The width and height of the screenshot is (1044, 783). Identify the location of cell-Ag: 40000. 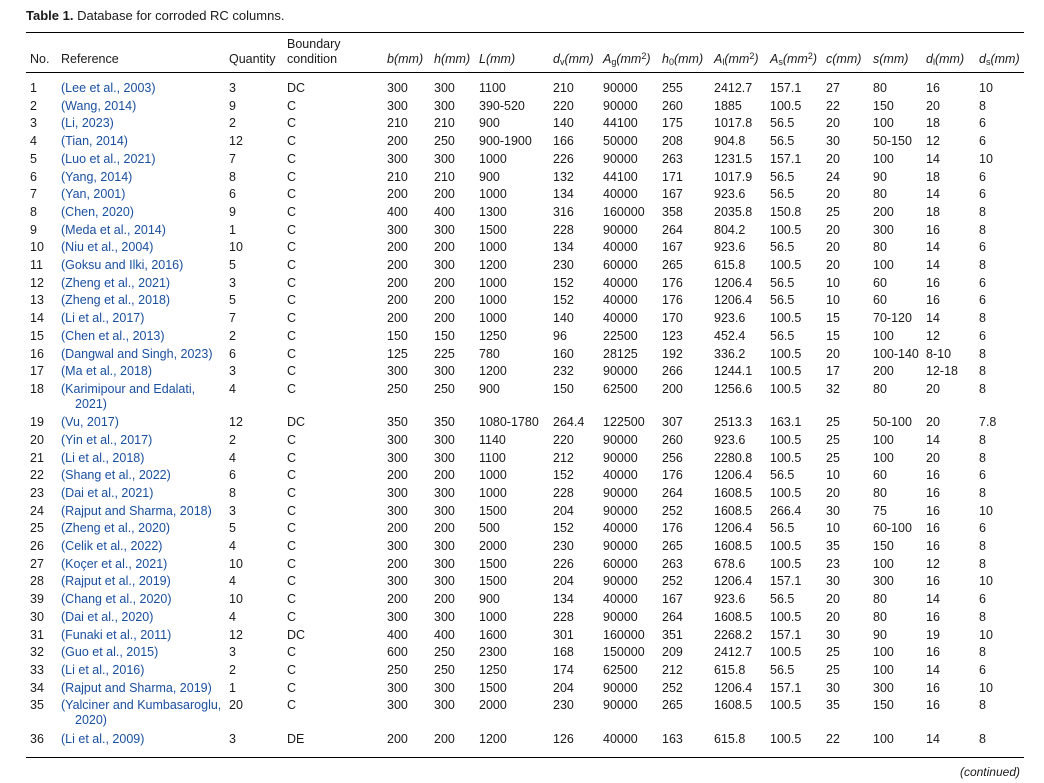
(620, 300).